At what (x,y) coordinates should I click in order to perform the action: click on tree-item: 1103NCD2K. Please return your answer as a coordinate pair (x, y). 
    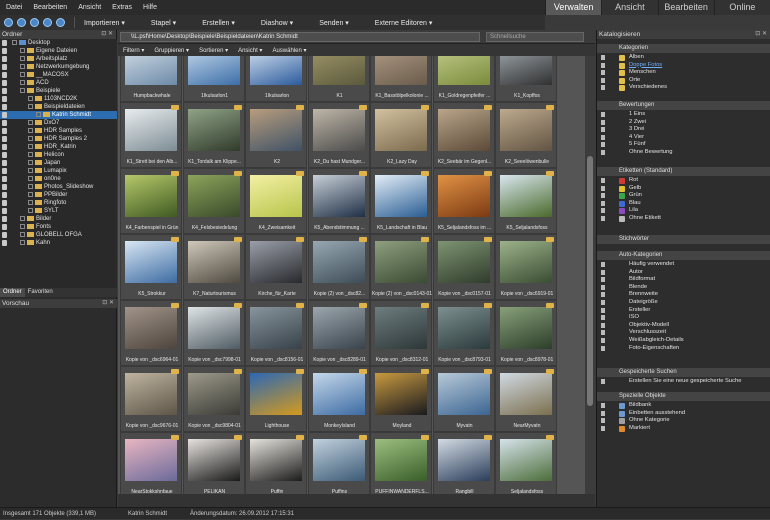
    Looking at the image, I should click on (58, 99).